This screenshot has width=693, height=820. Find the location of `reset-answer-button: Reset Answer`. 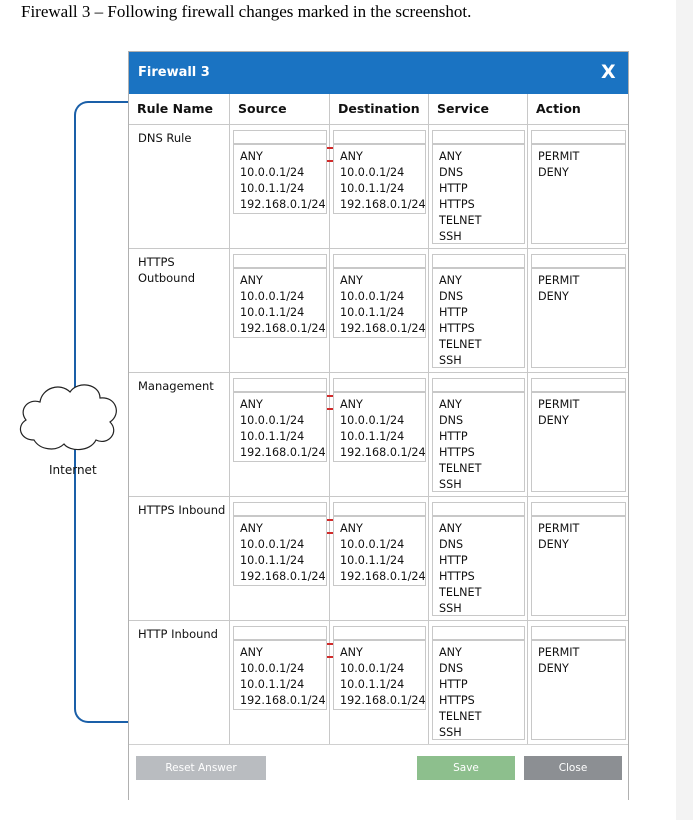

reset-answer-button: Reset Answer is located at coordinates (201, 768).